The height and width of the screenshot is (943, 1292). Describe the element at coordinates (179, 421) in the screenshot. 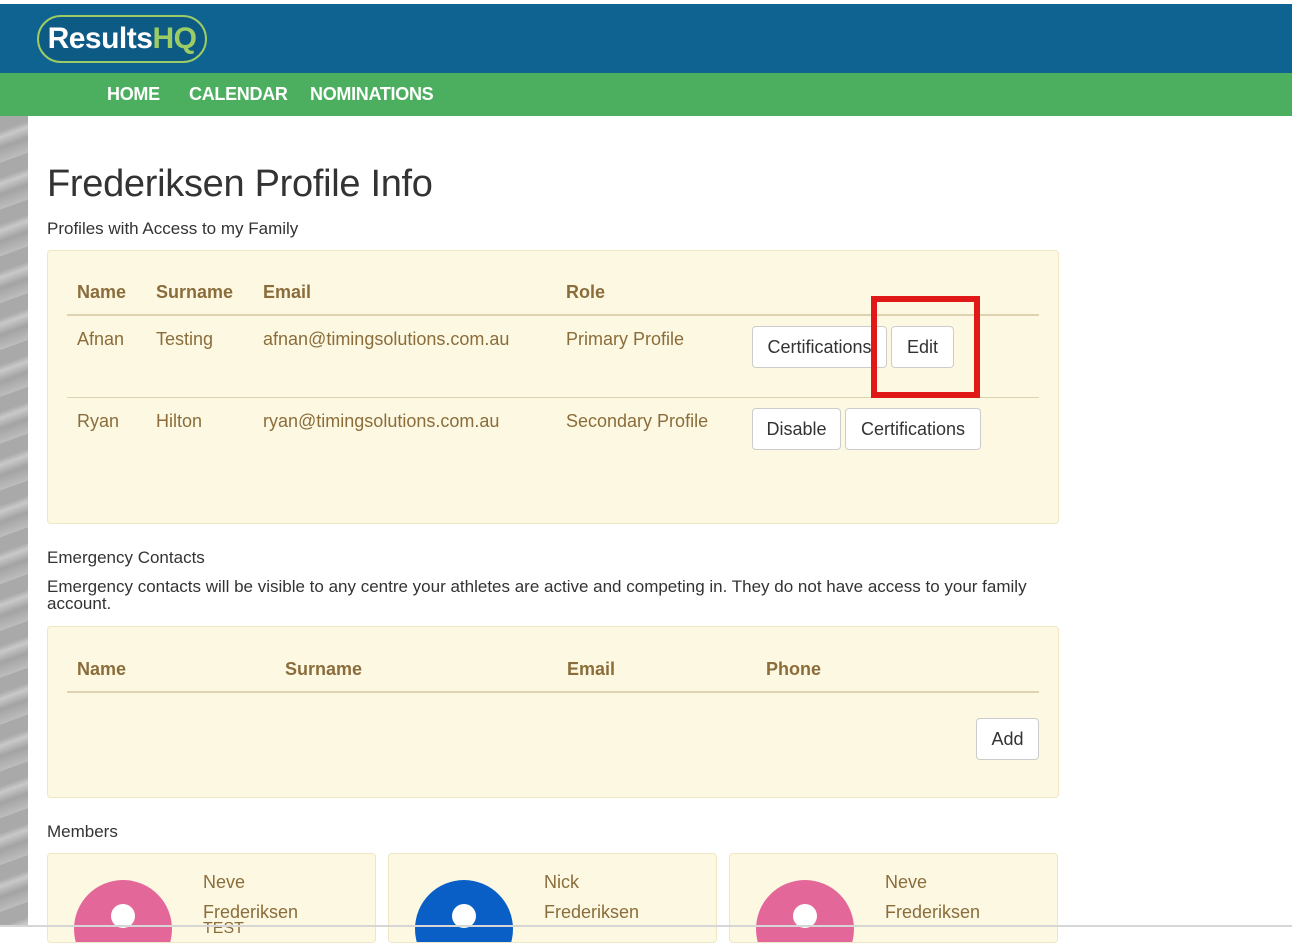

I see `row-surname: Hilton` at that location.